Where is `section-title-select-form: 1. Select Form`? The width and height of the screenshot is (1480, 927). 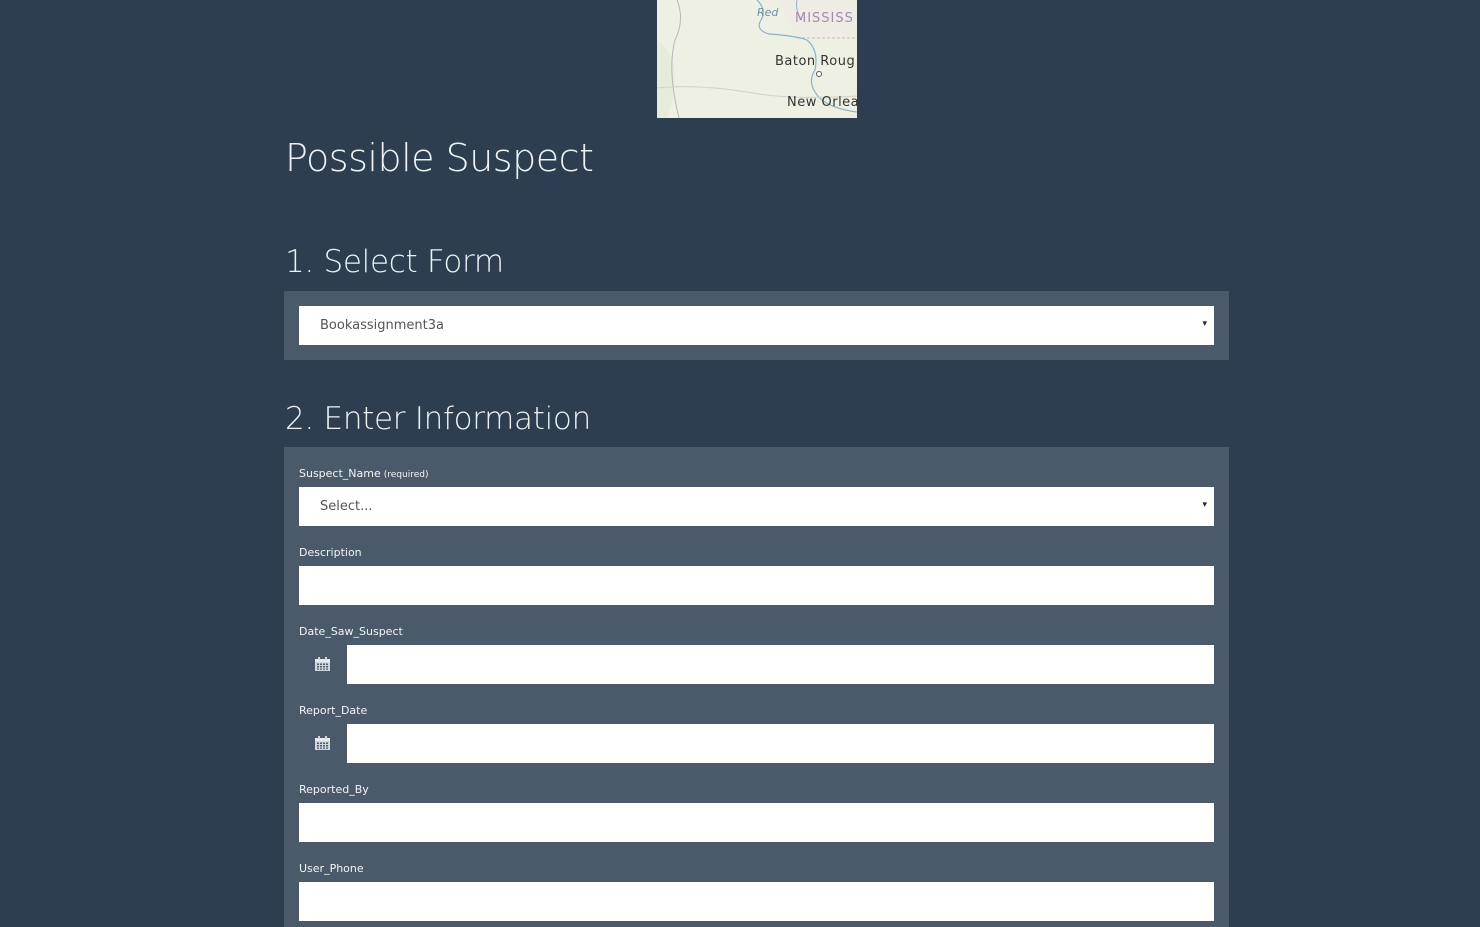 section-title-select-form: 1. Select Form is located at coordinates (394, 262).